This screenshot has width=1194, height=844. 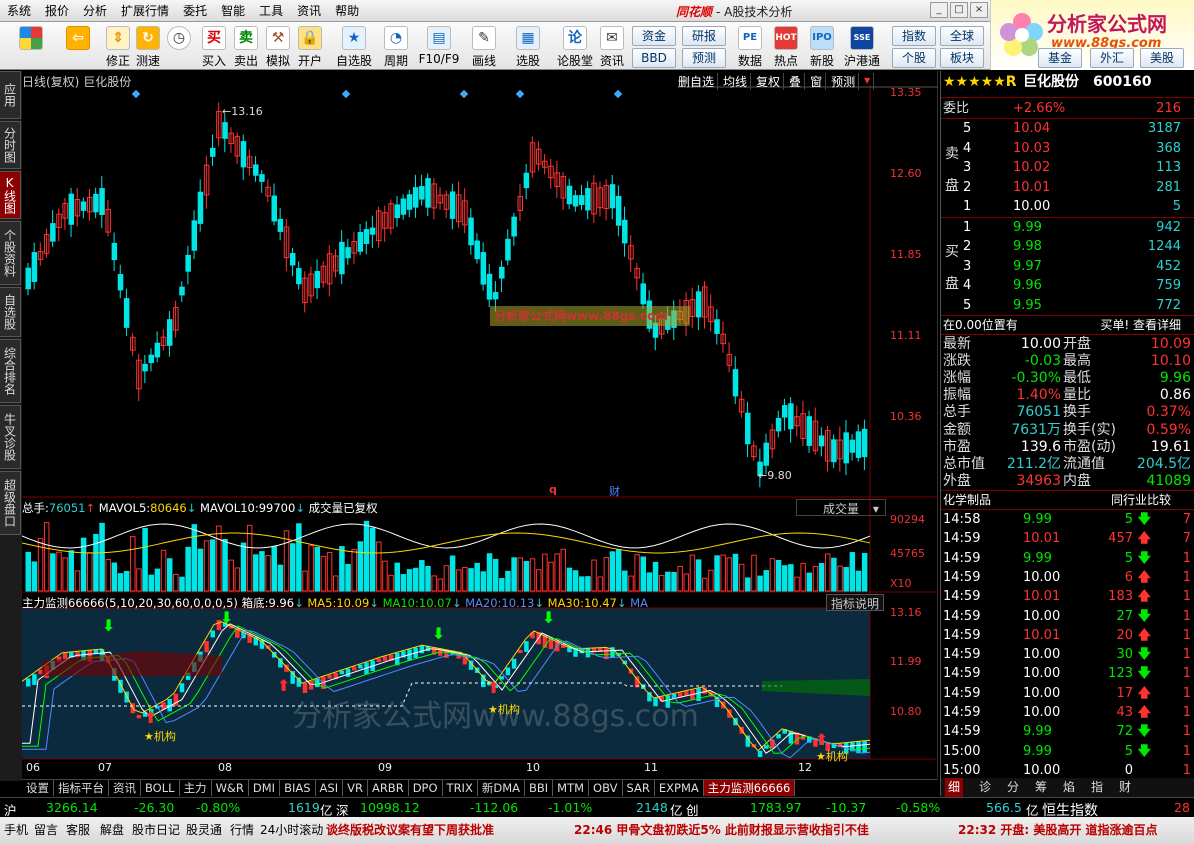 What do you see at coordinates (148, 46) in the screenshot?
I see `speedtest-button: ↻ 测速` at bounding box center [148, 46].